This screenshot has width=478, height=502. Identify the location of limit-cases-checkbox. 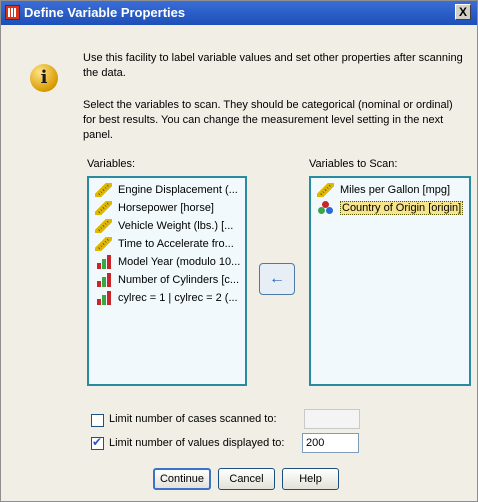
(97, 420).